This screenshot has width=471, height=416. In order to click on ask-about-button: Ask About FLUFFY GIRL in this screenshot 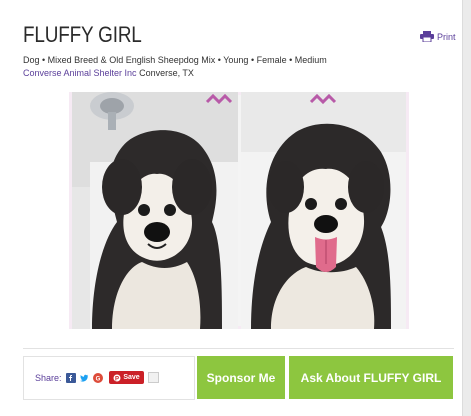, I will do `click(371, 377)`.